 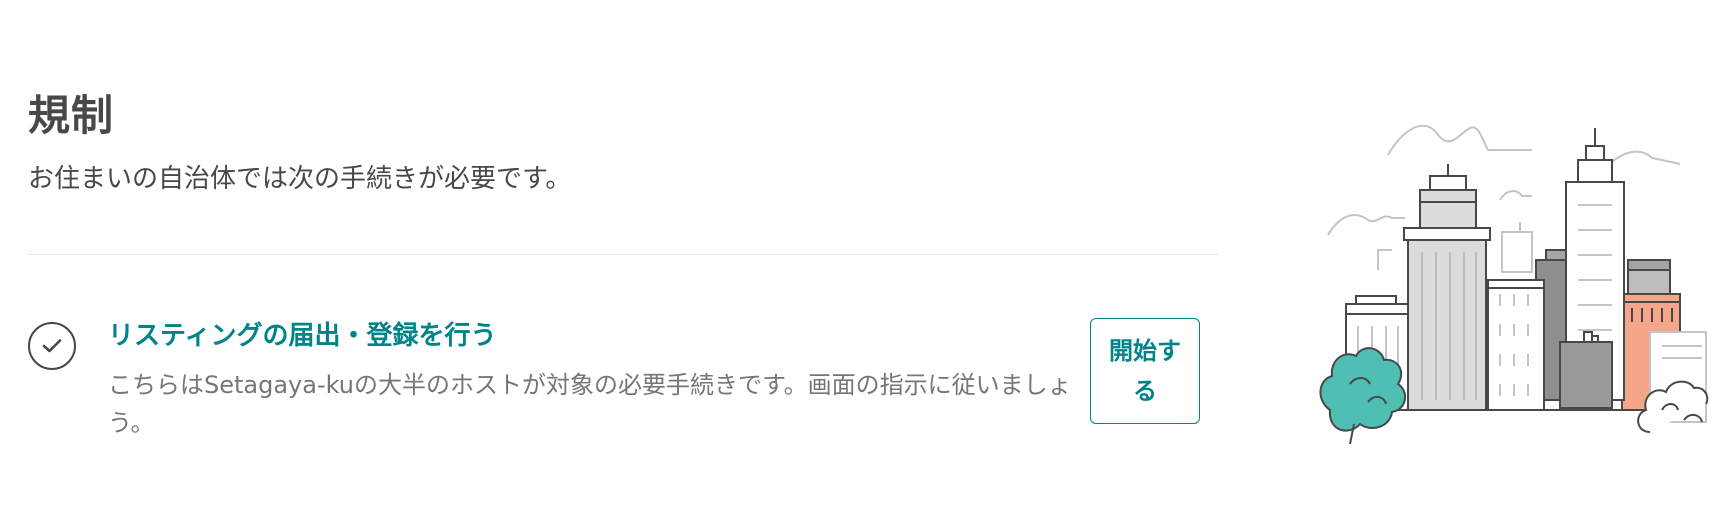 I want to click on divider, so click(x=623, y=254).